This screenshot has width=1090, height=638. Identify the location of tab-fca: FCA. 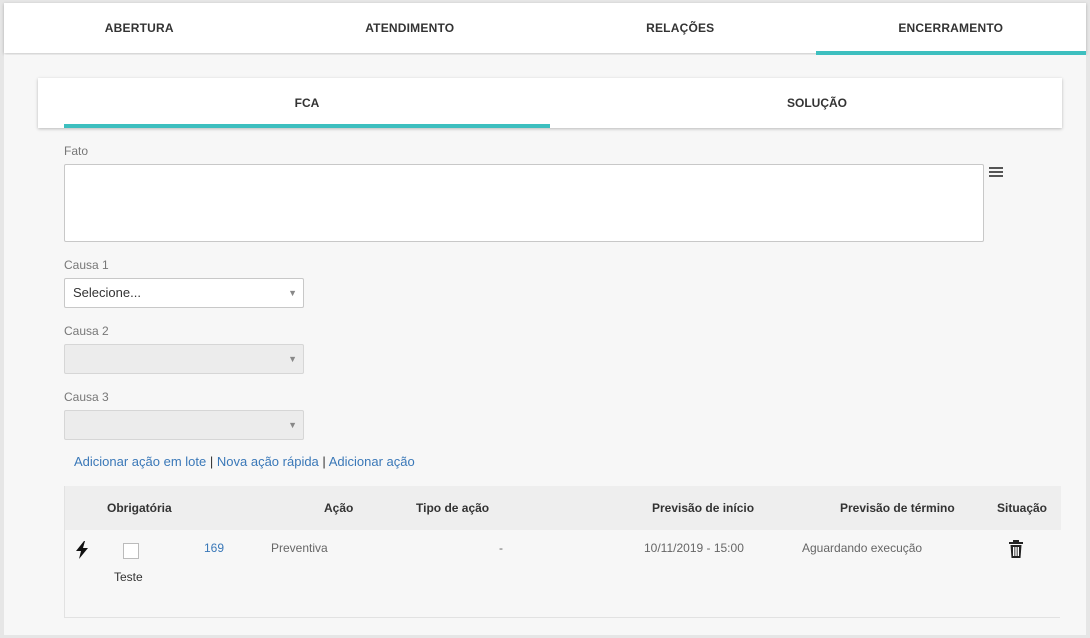
(307, 103).